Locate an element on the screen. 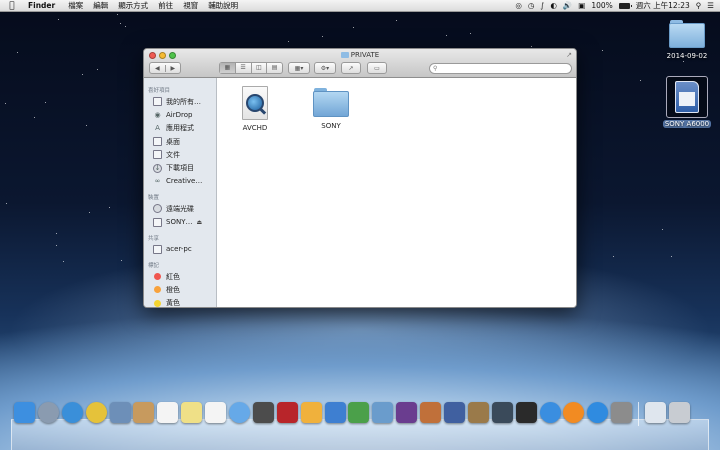 The image size is (720, 450). system-preferences-icon is located at coordinates (622, 412).